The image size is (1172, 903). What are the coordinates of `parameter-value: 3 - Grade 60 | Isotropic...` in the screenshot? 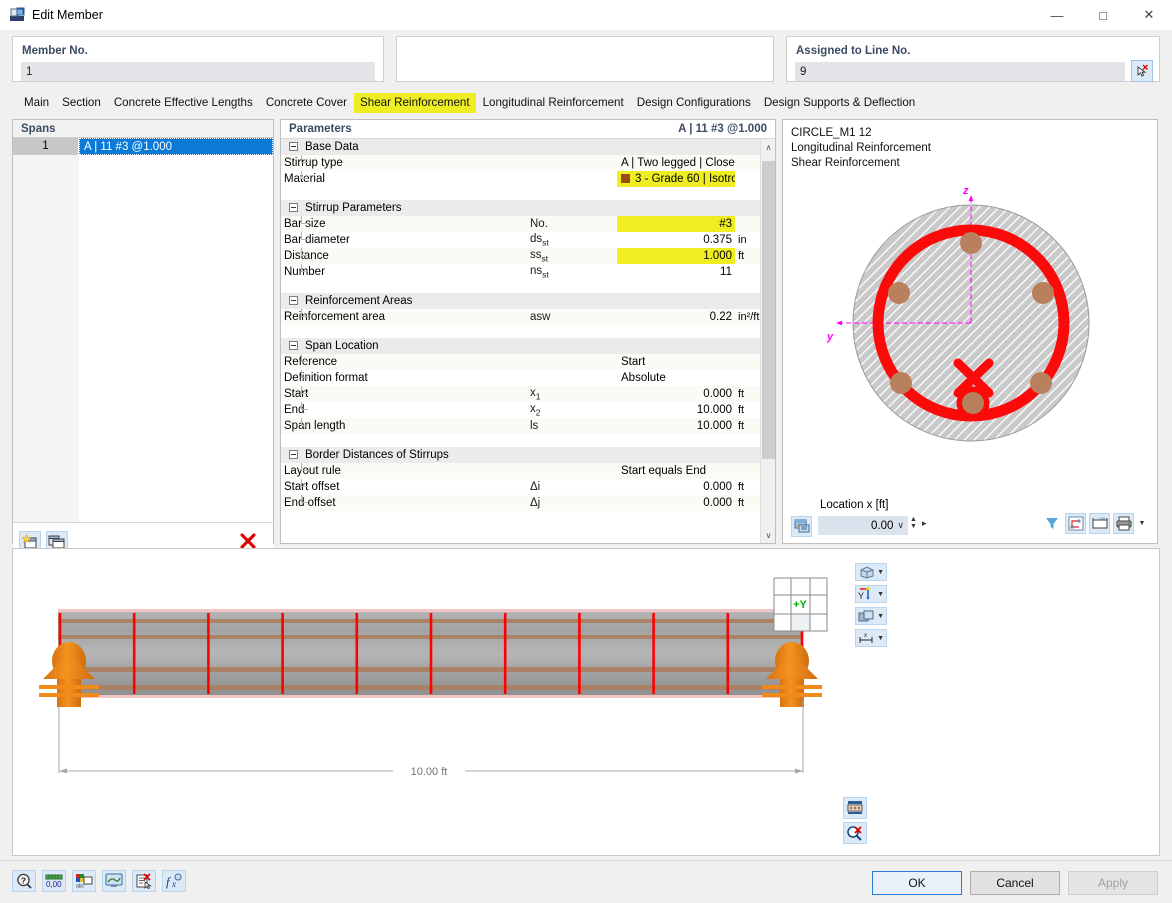 It's located at (676, 179).